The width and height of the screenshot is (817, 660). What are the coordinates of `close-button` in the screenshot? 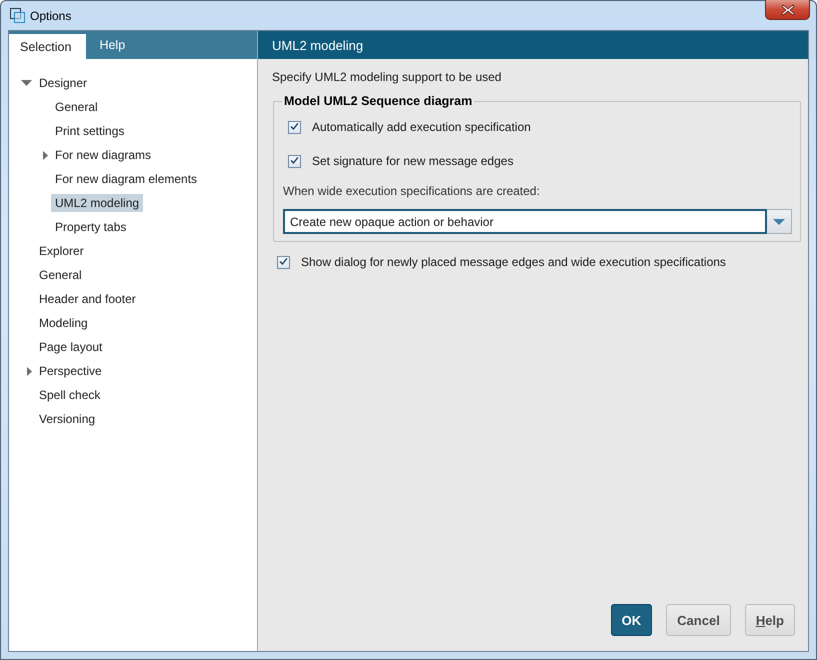 It's located at (787, 10).